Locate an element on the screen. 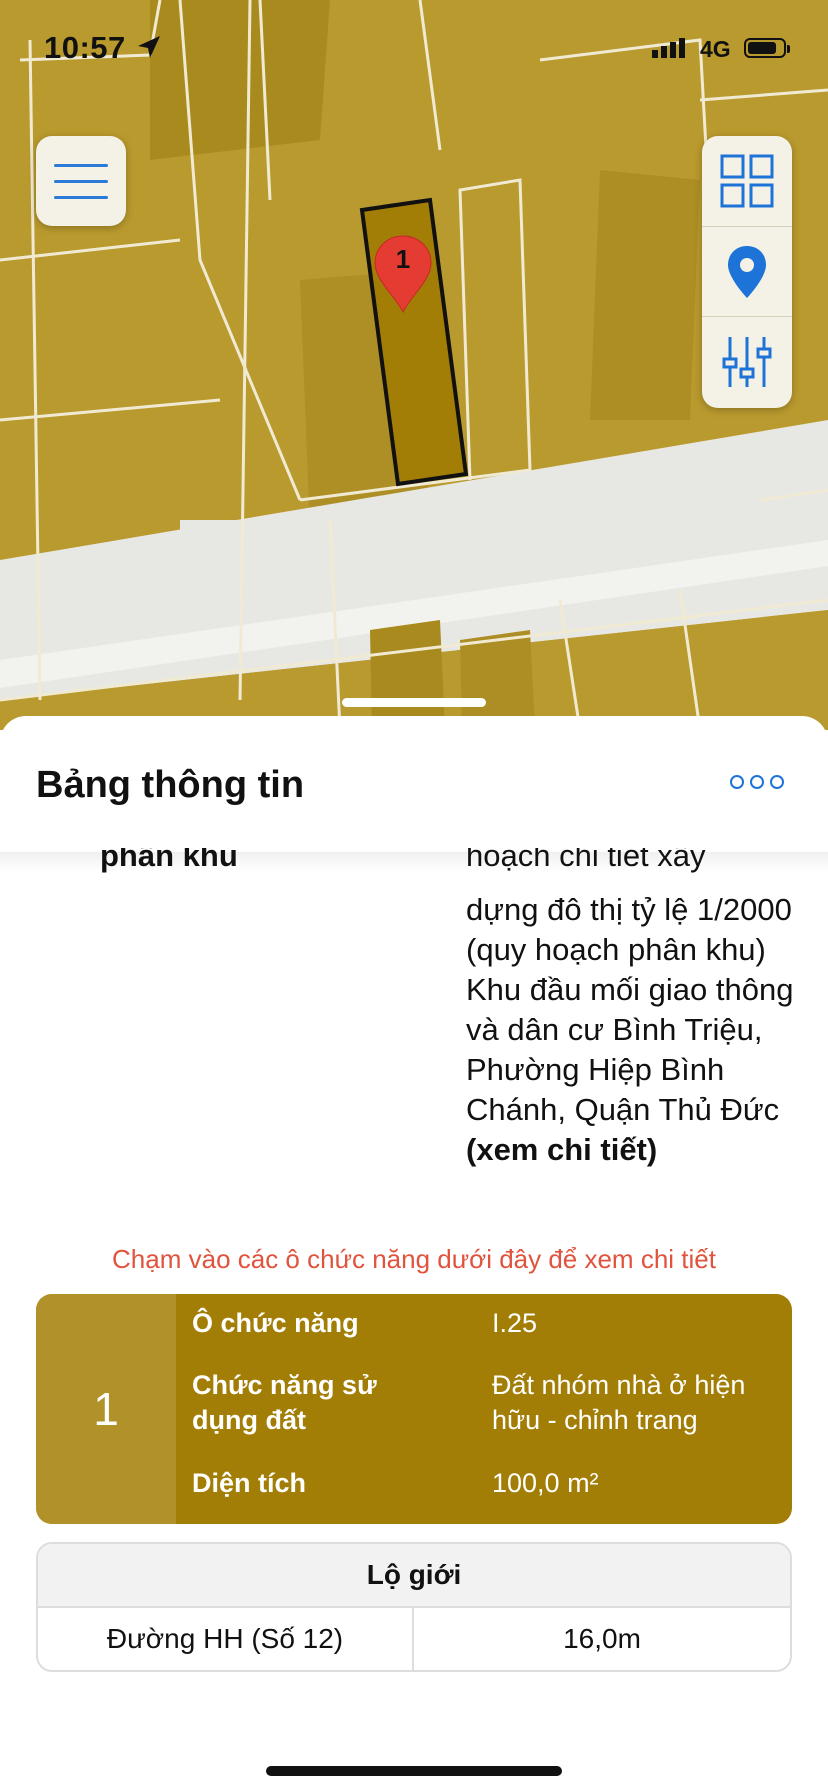 The image size is (828, 1792). map-tools is located at coordinates (747, 272).